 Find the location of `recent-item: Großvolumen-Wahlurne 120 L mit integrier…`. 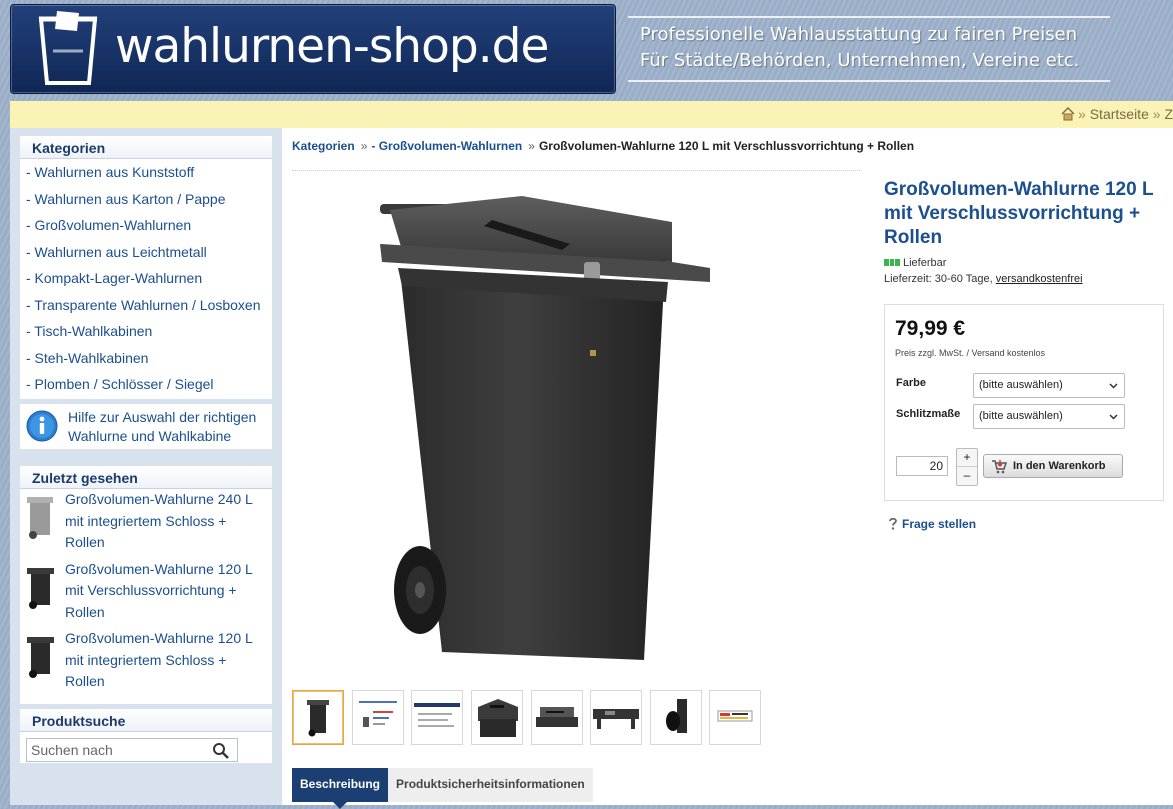

recent-item: Großvolumen-Wahlurne 120 L mit integrier… is located at coordinates (146, 663).